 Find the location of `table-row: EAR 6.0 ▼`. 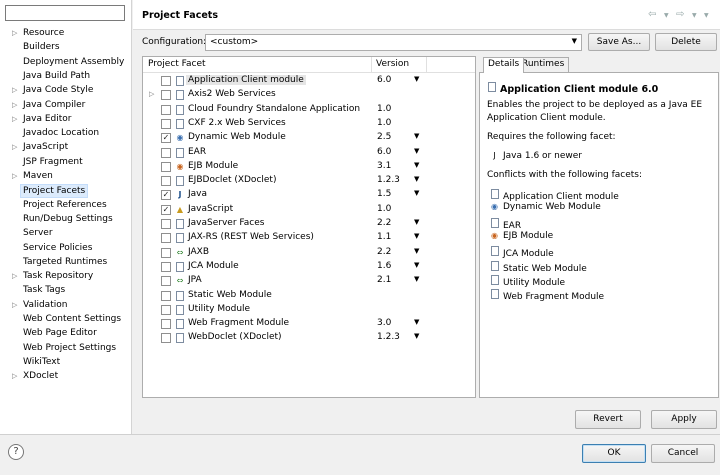

table-row: EAR 6.0 ▼ is located at coordinates (309, 153).